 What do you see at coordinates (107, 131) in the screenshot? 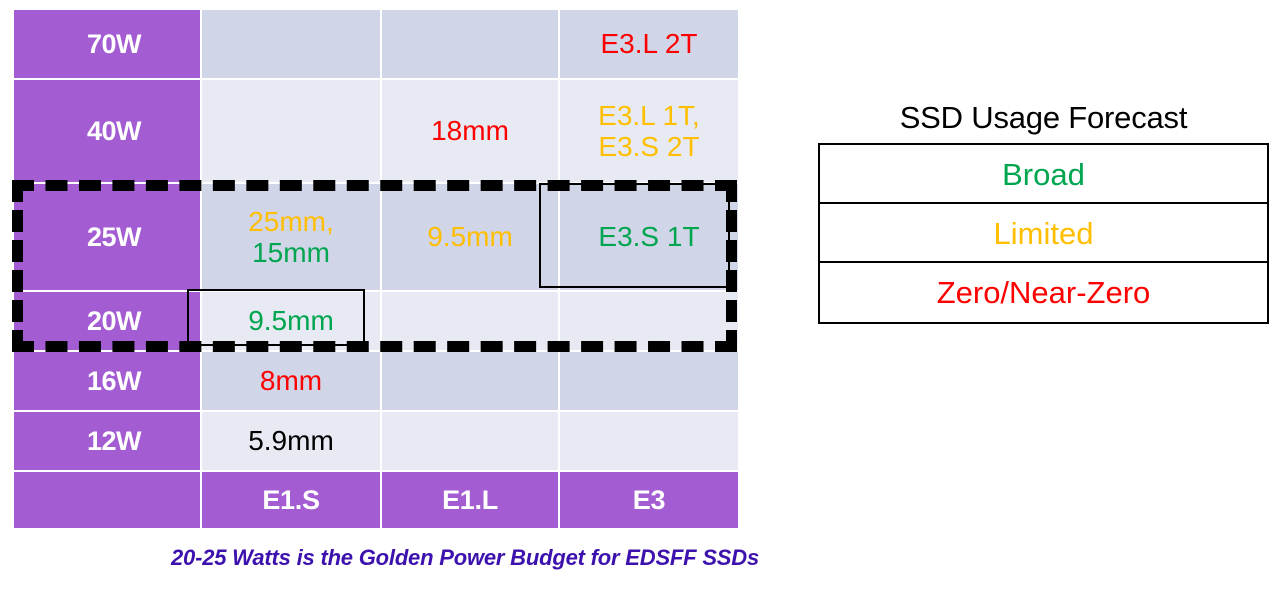
I see `row-label-40w: 40W` at bounding box center [107, 131].